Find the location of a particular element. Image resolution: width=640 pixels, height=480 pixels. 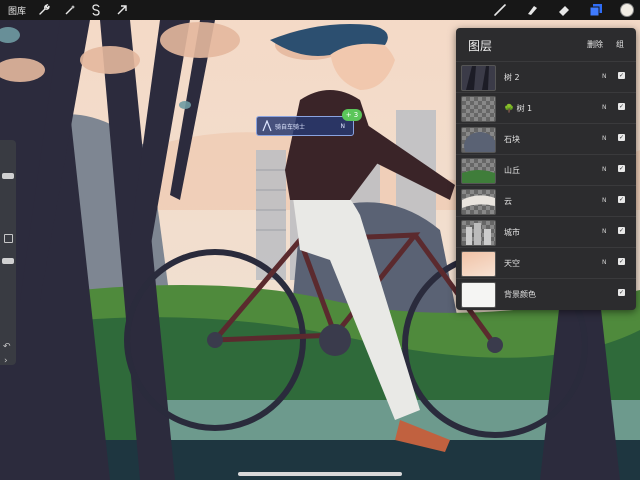

layer-name: 树 2 is located at coordinates (512, 77).